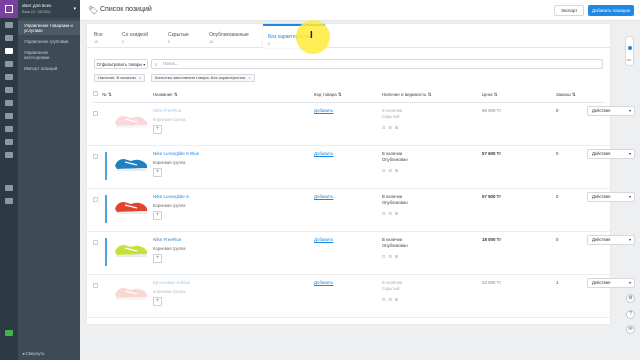 This screenshot has width=640, height=360. I want to click on product-name-link: Nike Lunarglide 6 Blue, so click(176, 153).